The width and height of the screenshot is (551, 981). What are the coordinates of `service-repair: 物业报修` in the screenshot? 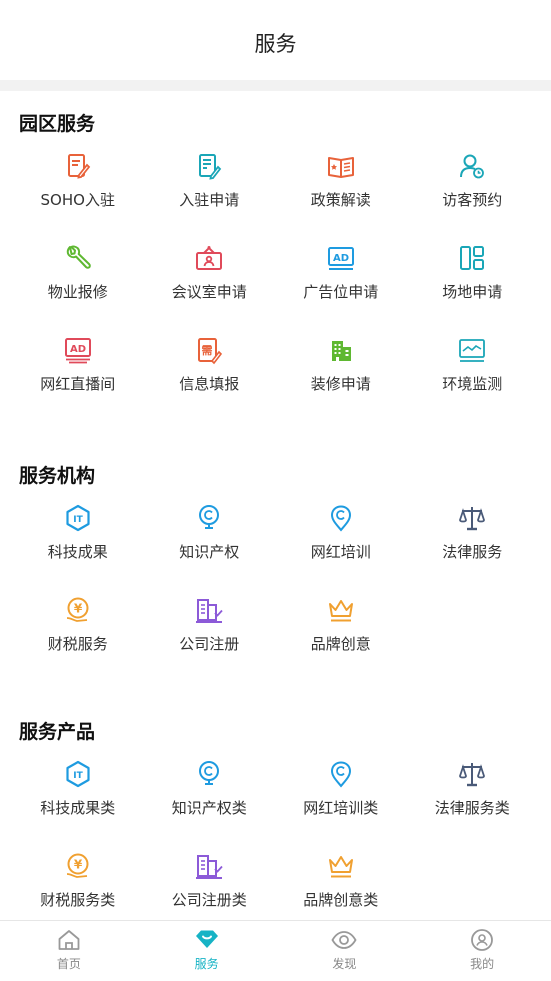 It's located at (78, 287).